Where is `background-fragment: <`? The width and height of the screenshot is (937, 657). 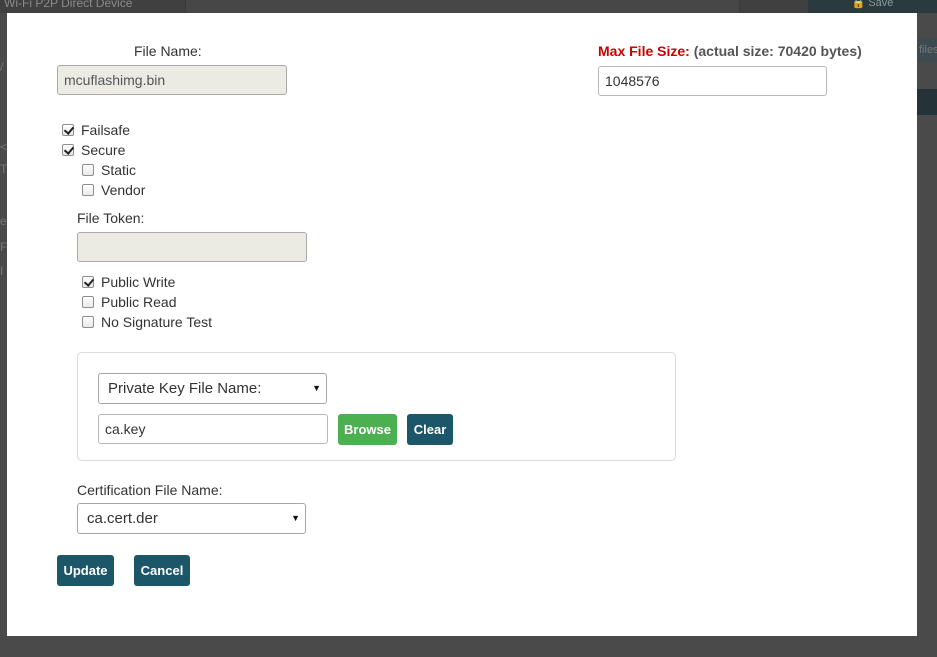
background-fragment: < is located at coordinates (3, 147).